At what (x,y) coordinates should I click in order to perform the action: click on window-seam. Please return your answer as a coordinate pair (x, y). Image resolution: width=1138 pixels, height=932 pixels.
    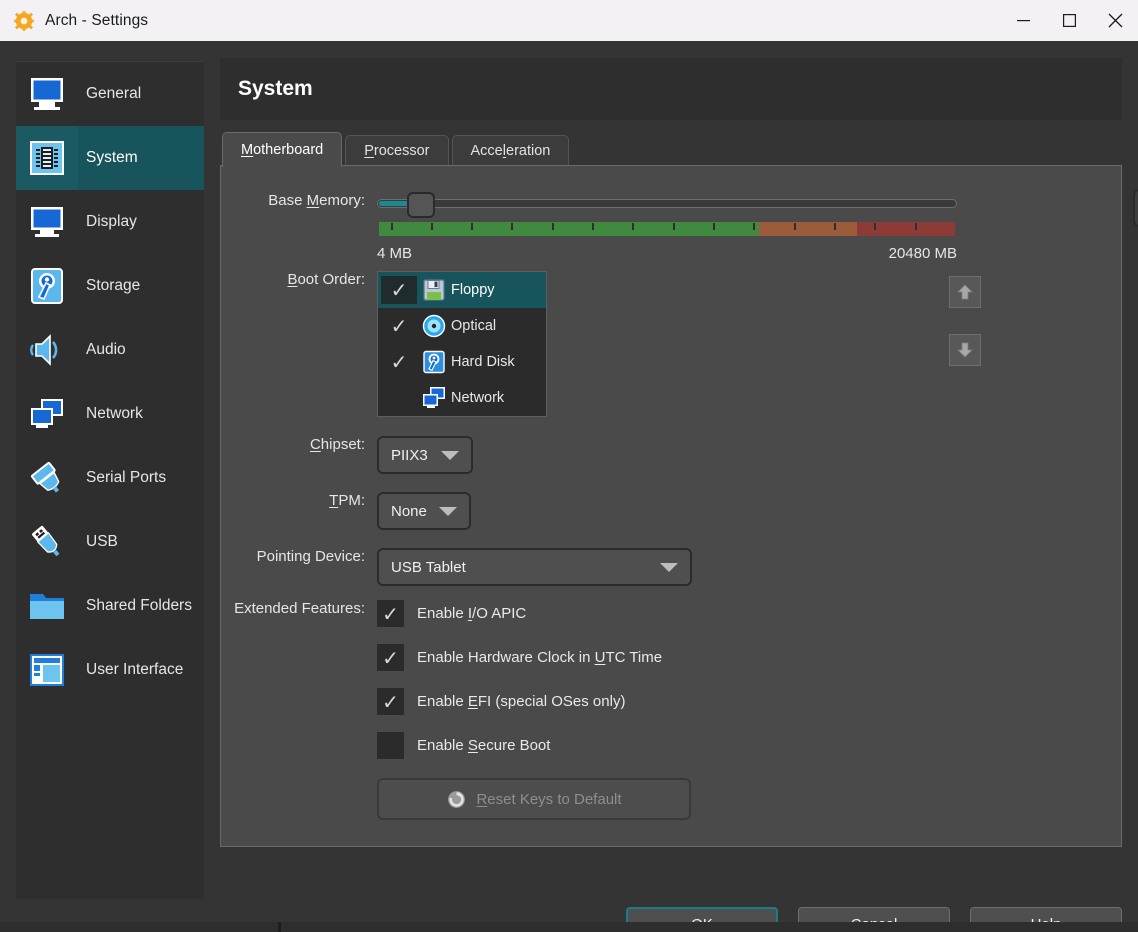
    Looking at the image, I should click on (279, 927).